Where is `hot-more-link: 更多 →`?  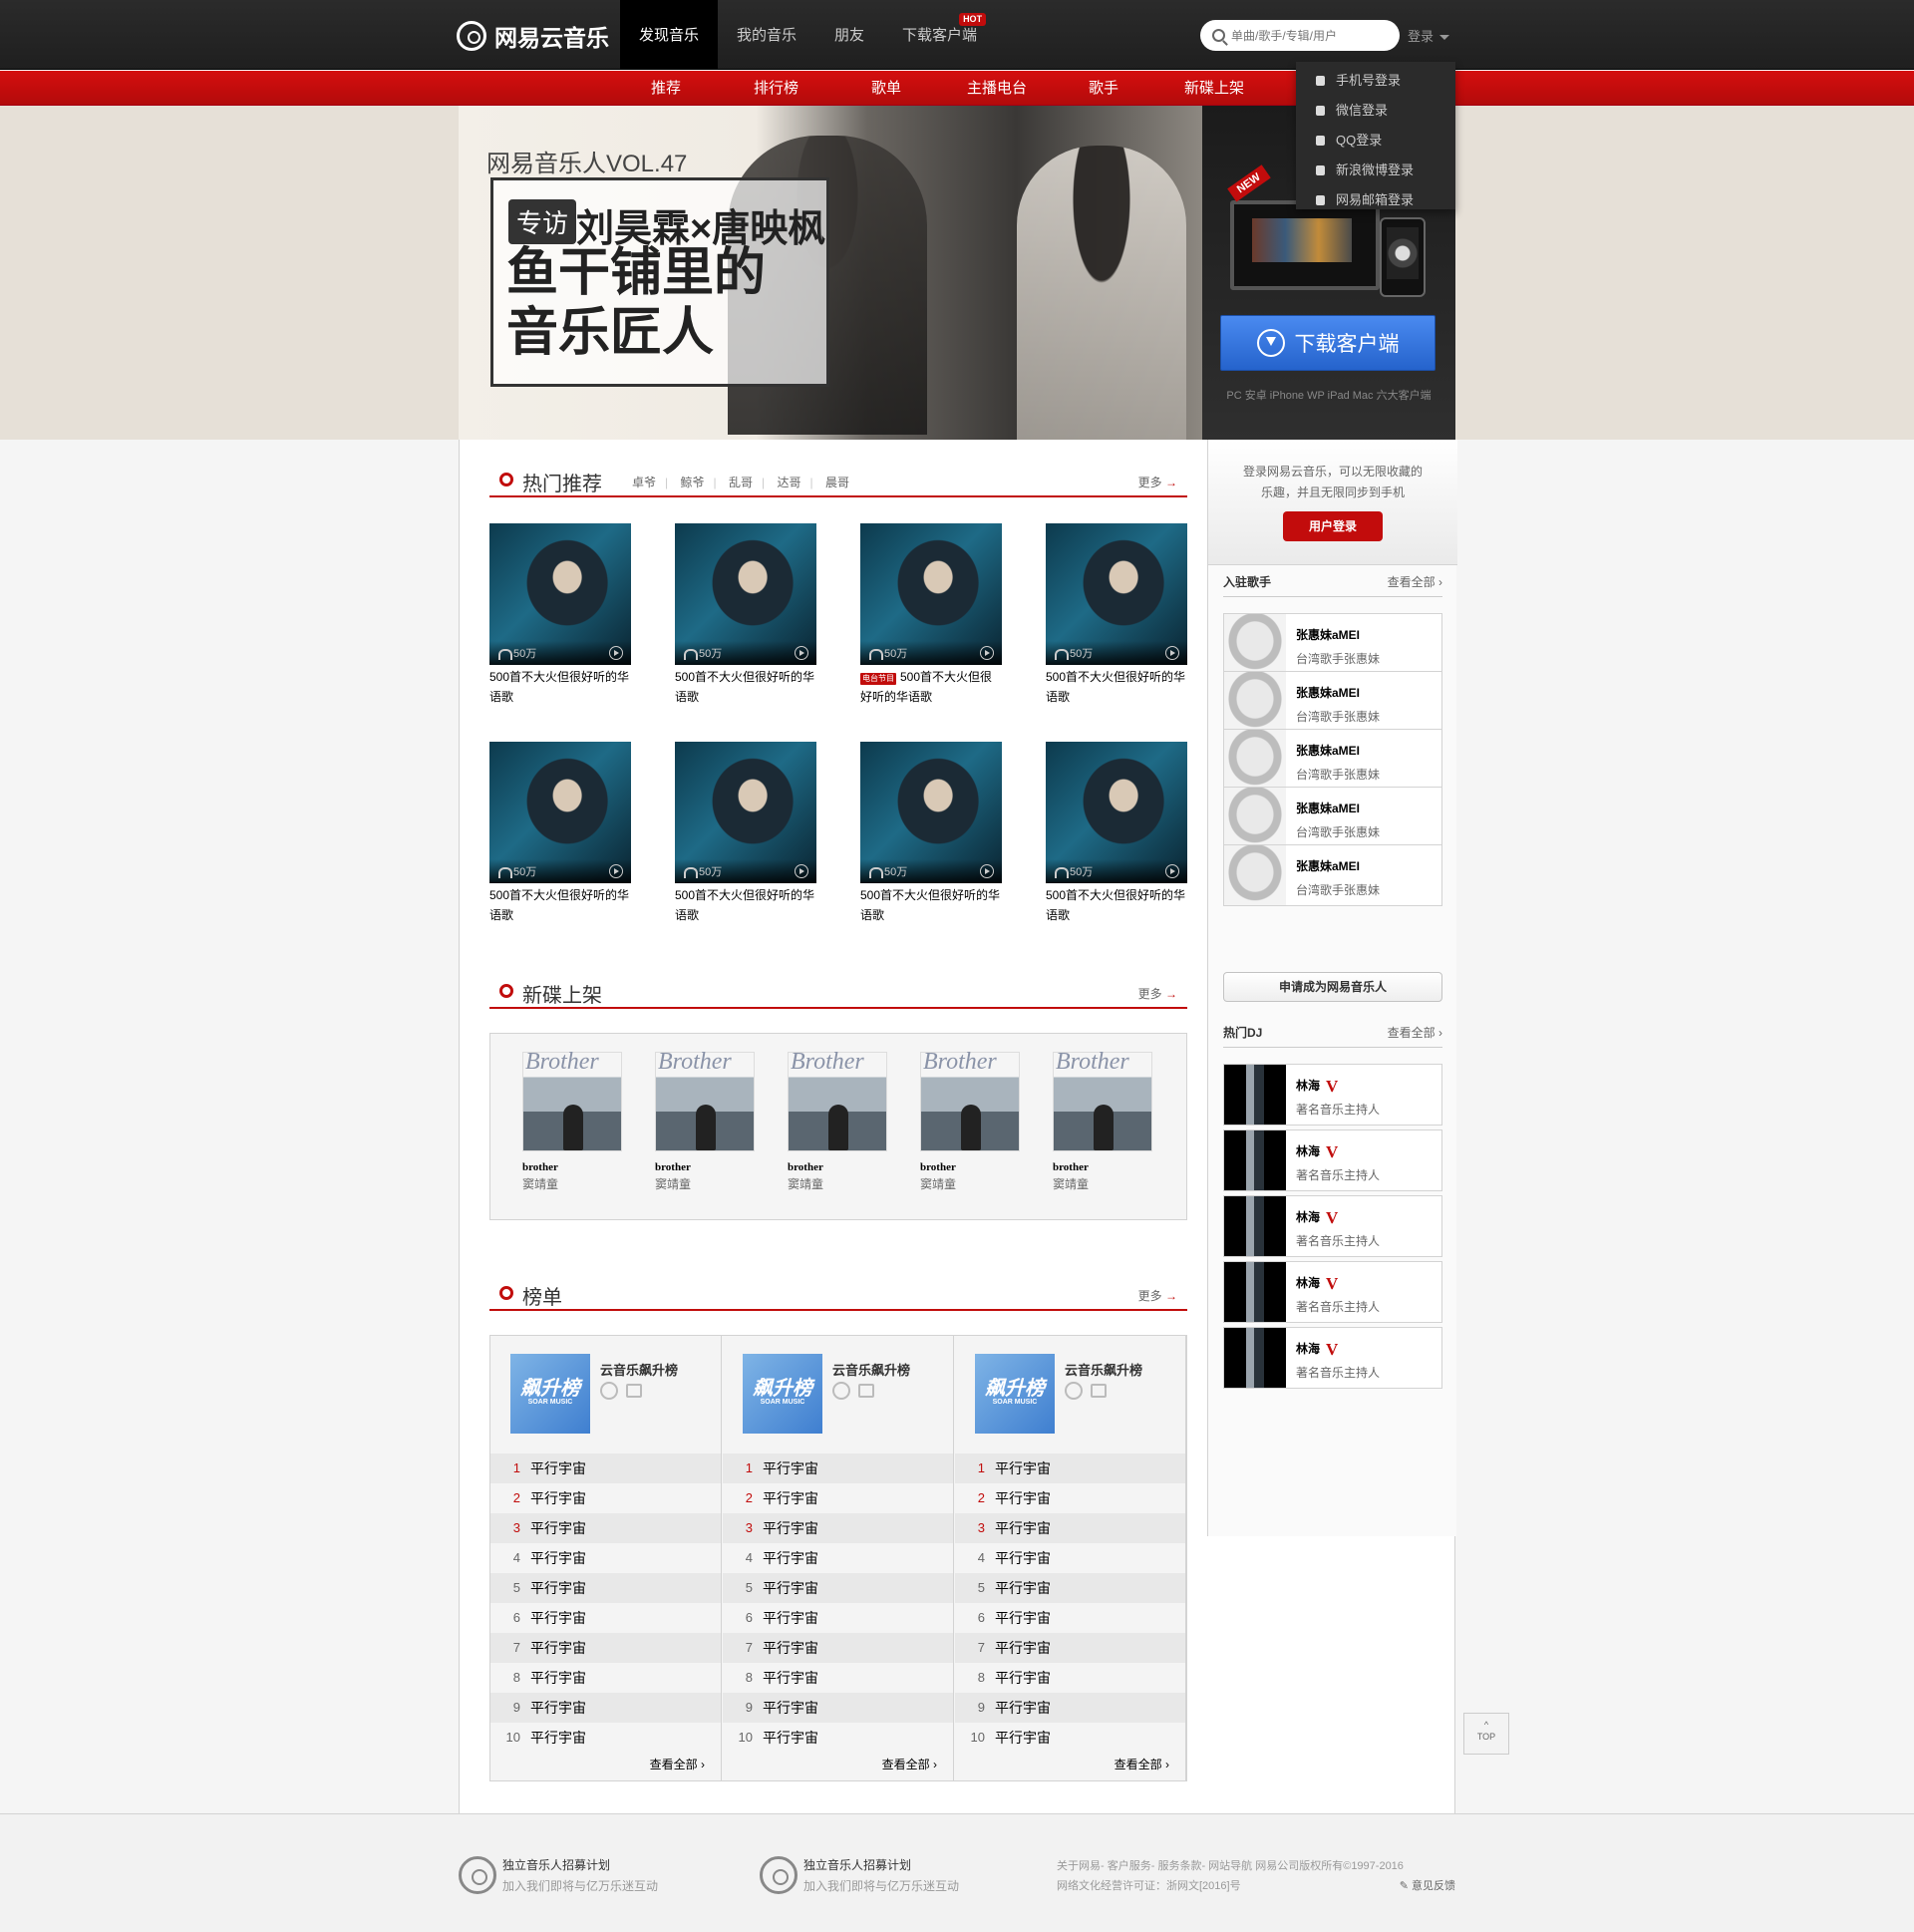
hot-more-link: 更多 → is located at coordinates (1157, 482).